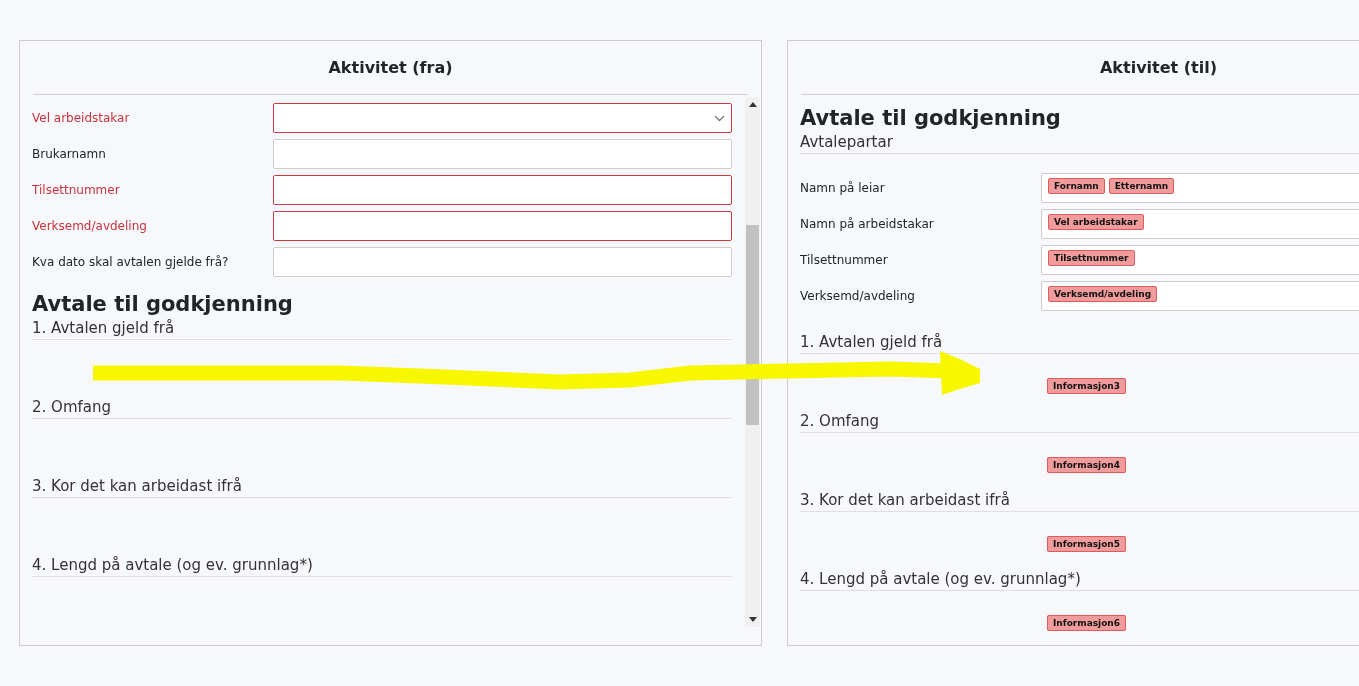 This screenshot has width=1359, height=686. Describe the element at coordinates (131, 262) in the screenshot. I see `field-label: Kva dato skal avtalen gjelde frå?` at that location.